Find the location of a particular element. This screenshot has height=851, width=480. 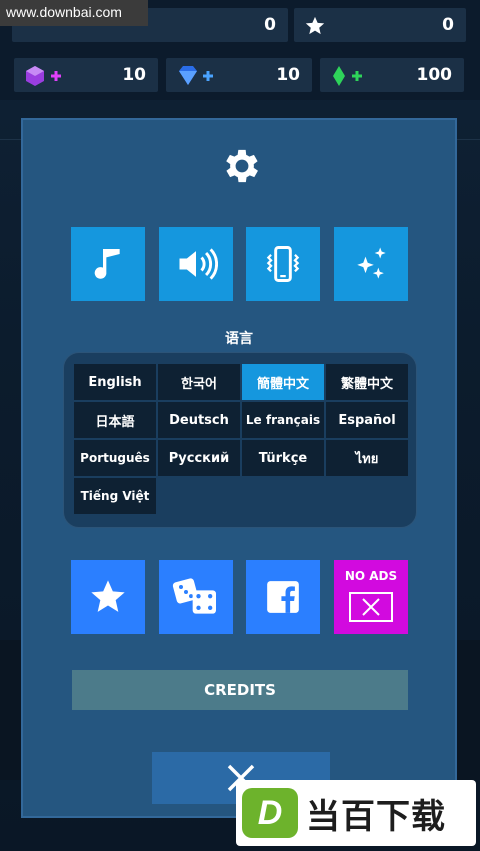

language-option-english: English is located at coordinates (115, 382).